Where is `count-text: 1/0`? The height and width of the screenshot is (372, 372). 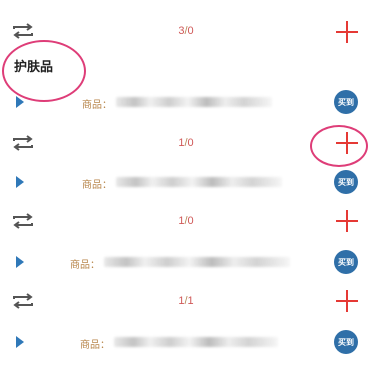
count-text: 1/0 is located at coordinates (186, 221).